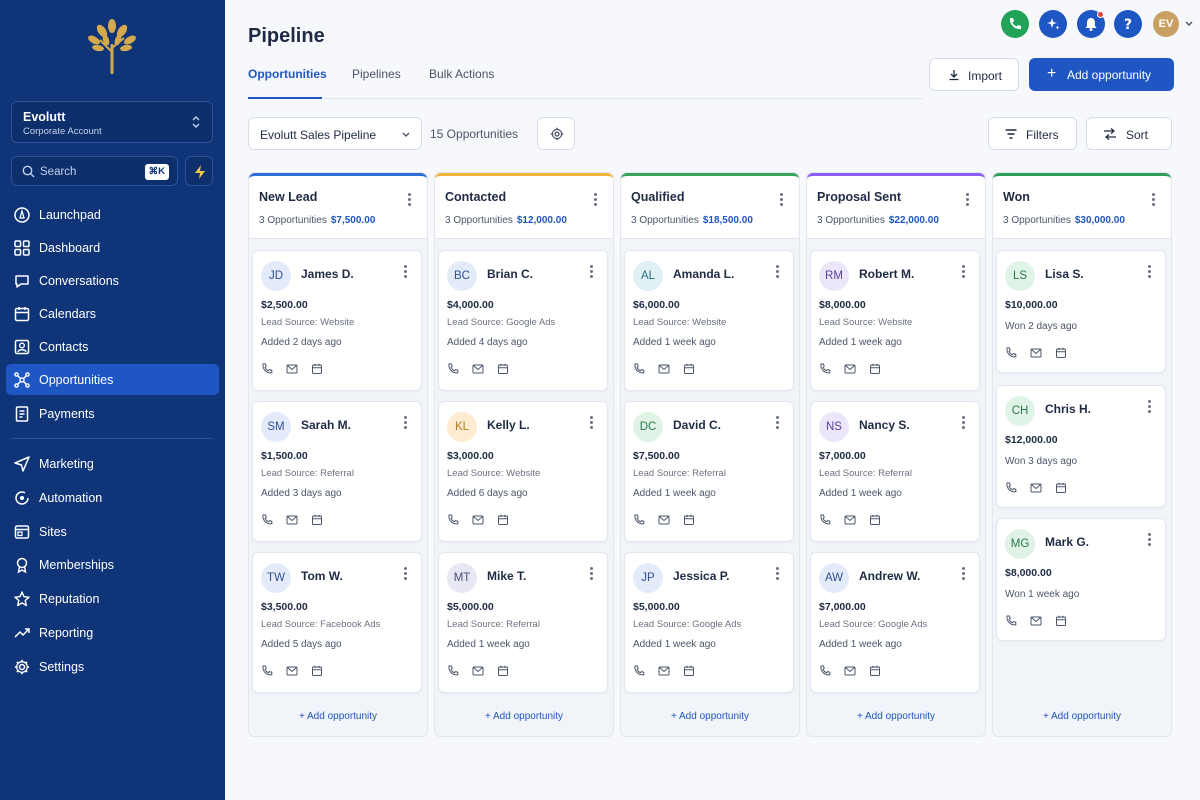 This screenshot has width=1200, height=800. What do you see at coordinates (112, 122) in the screenshot?
I see `account-switcher: Evolutt Corporate Account` at bounding box center [112, 122].